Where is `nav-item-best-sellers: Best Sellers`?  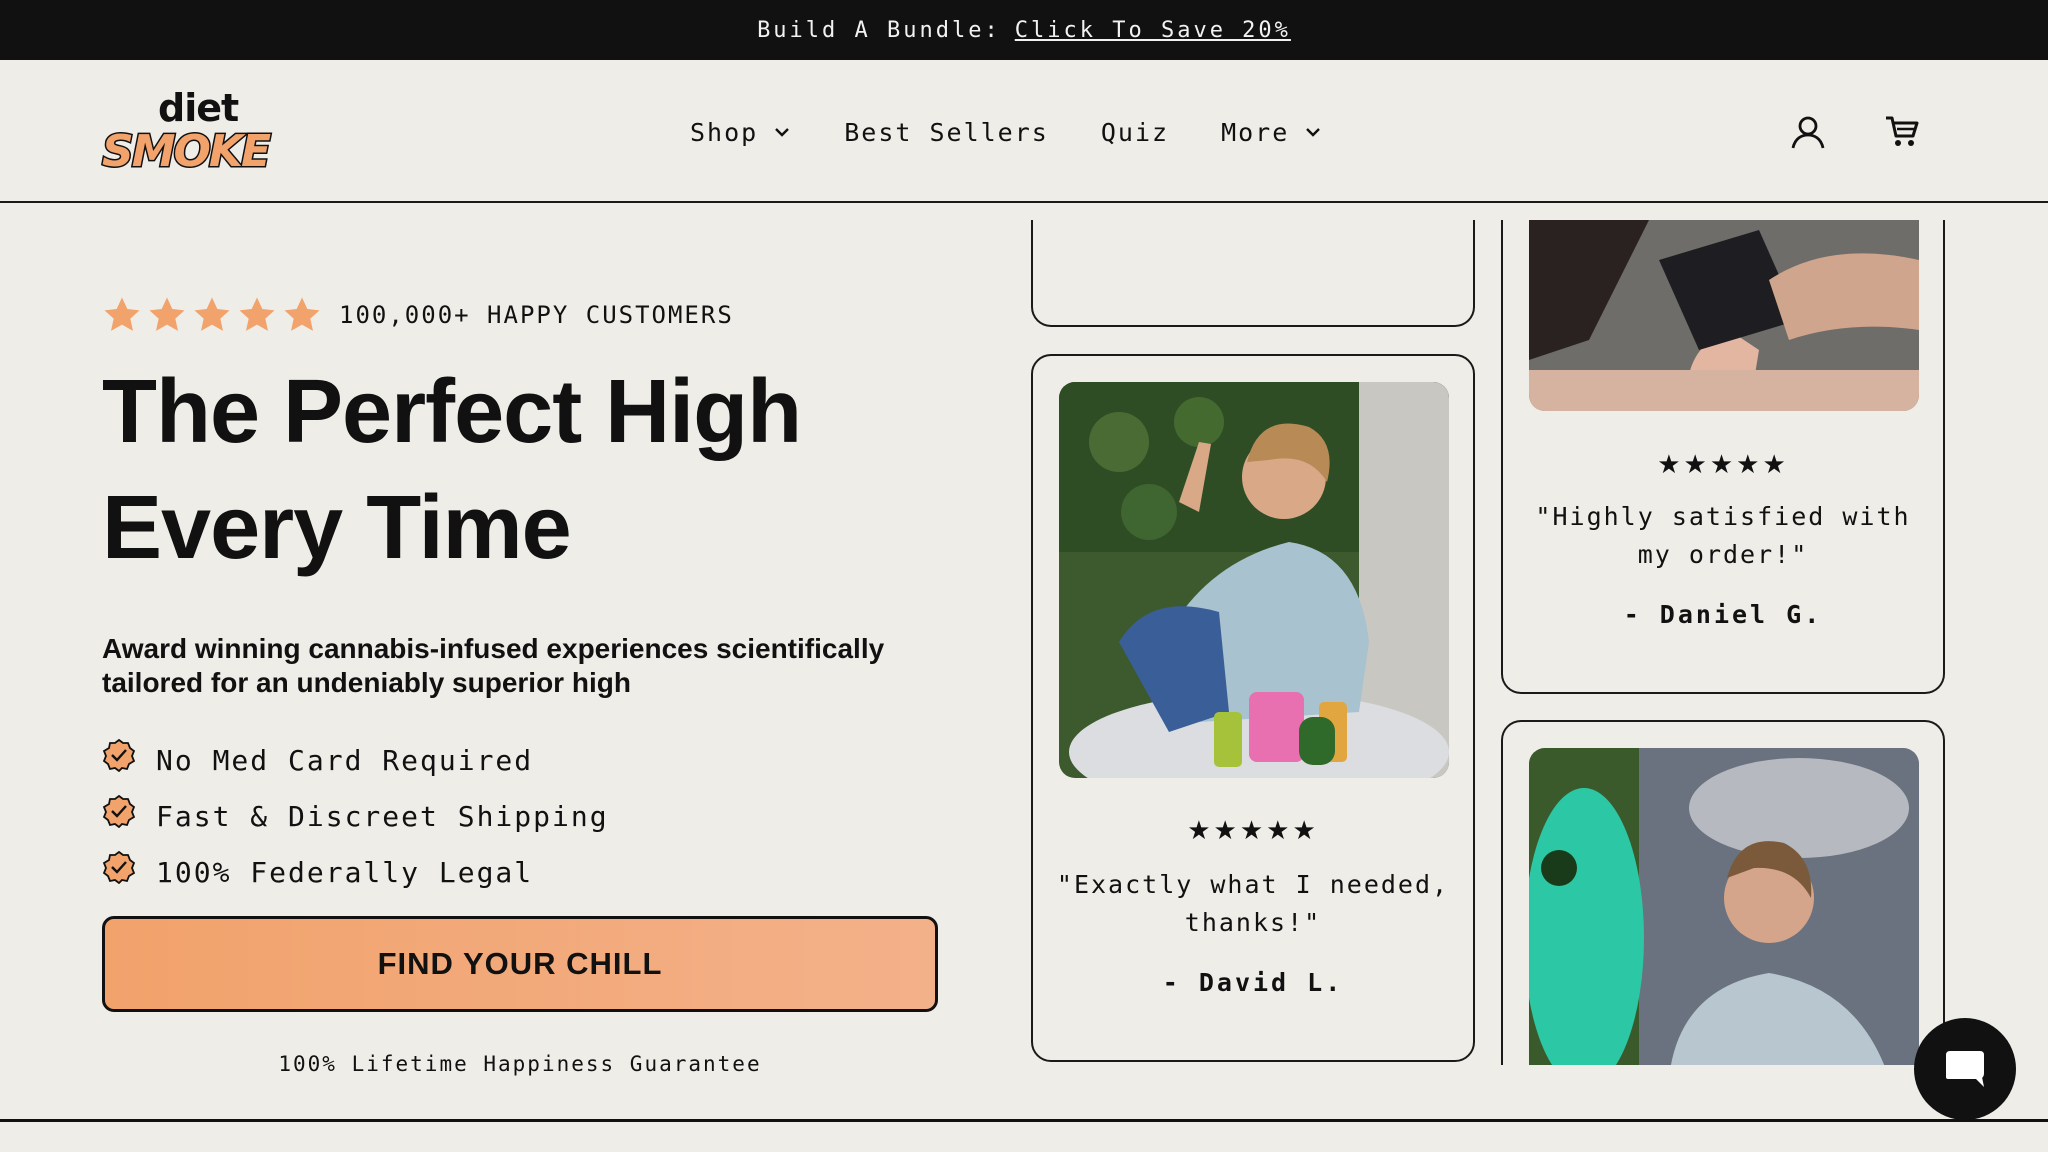 nav-item-best-sellers: Best Sellers is located at coordinates (946, 132).